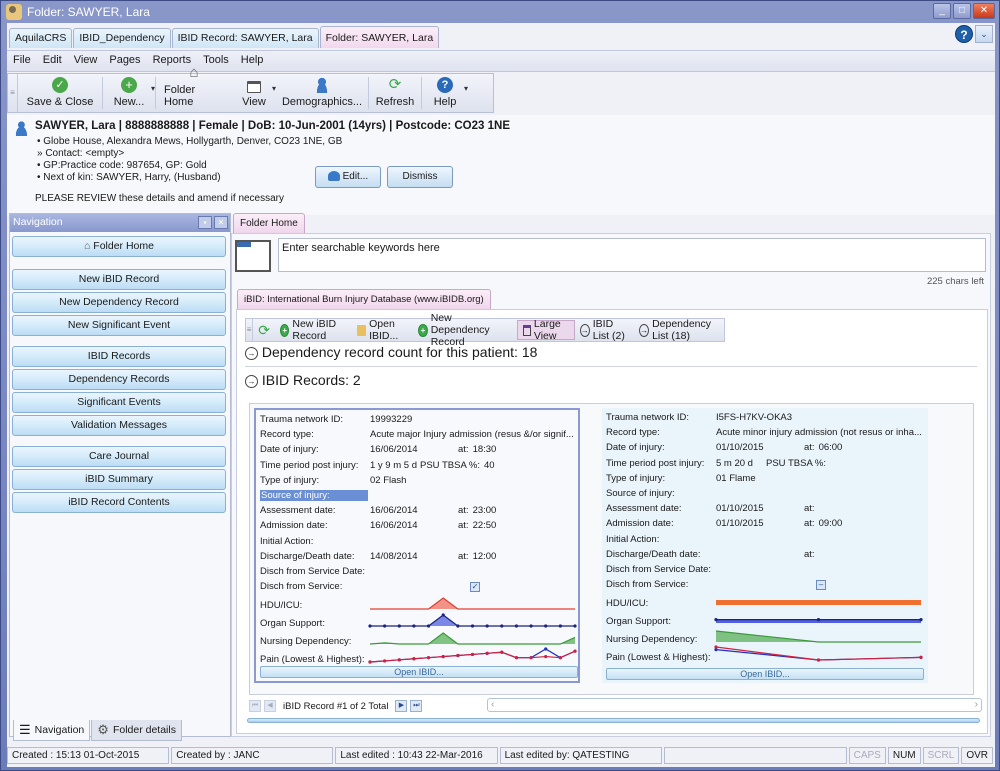 Image resolution: width=1000 pixels, height=771 pixels. I want to click on view-button: View ▾, so click(254, 93).